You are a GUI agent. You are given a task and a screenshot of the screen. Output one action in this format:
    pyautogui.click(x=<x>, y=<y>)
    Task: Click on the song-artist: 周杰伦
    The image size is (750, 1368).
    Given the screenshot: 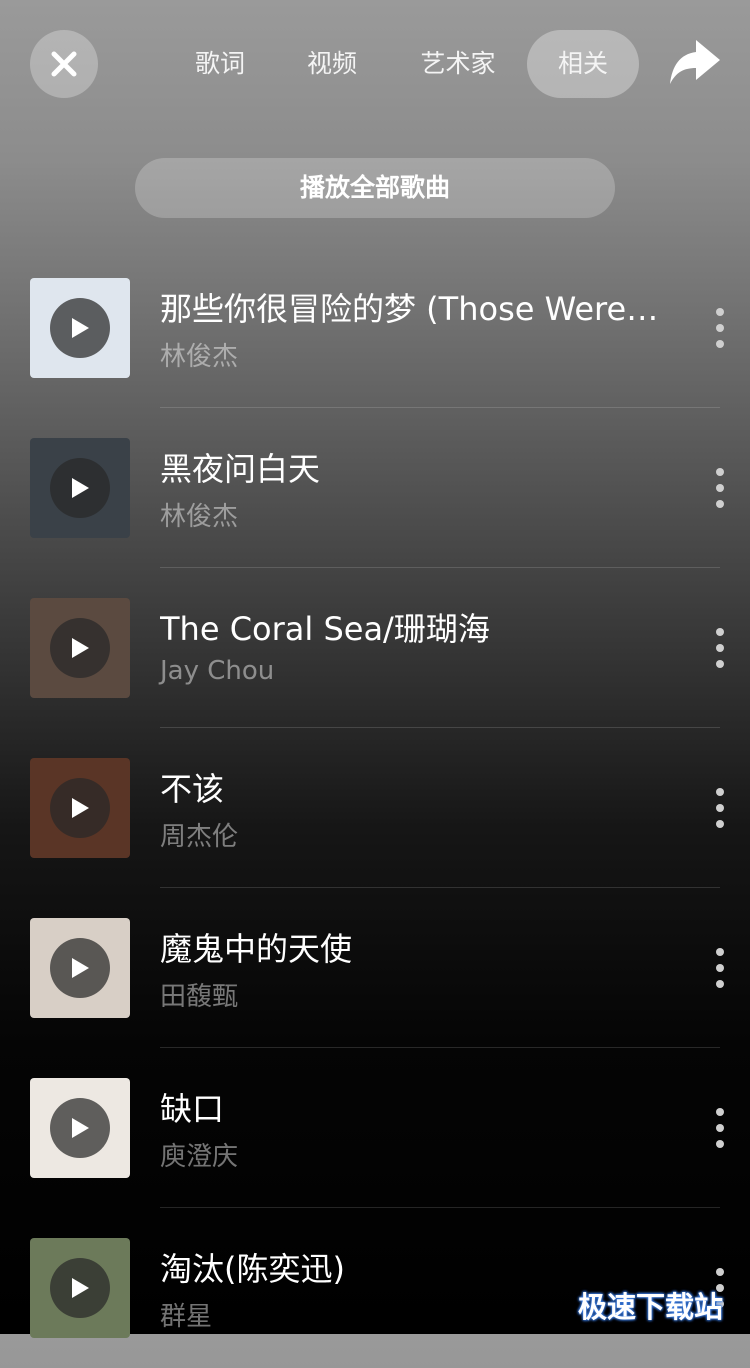 What is the action you would take?
    pyautogui.click(x=199, y=837)
    